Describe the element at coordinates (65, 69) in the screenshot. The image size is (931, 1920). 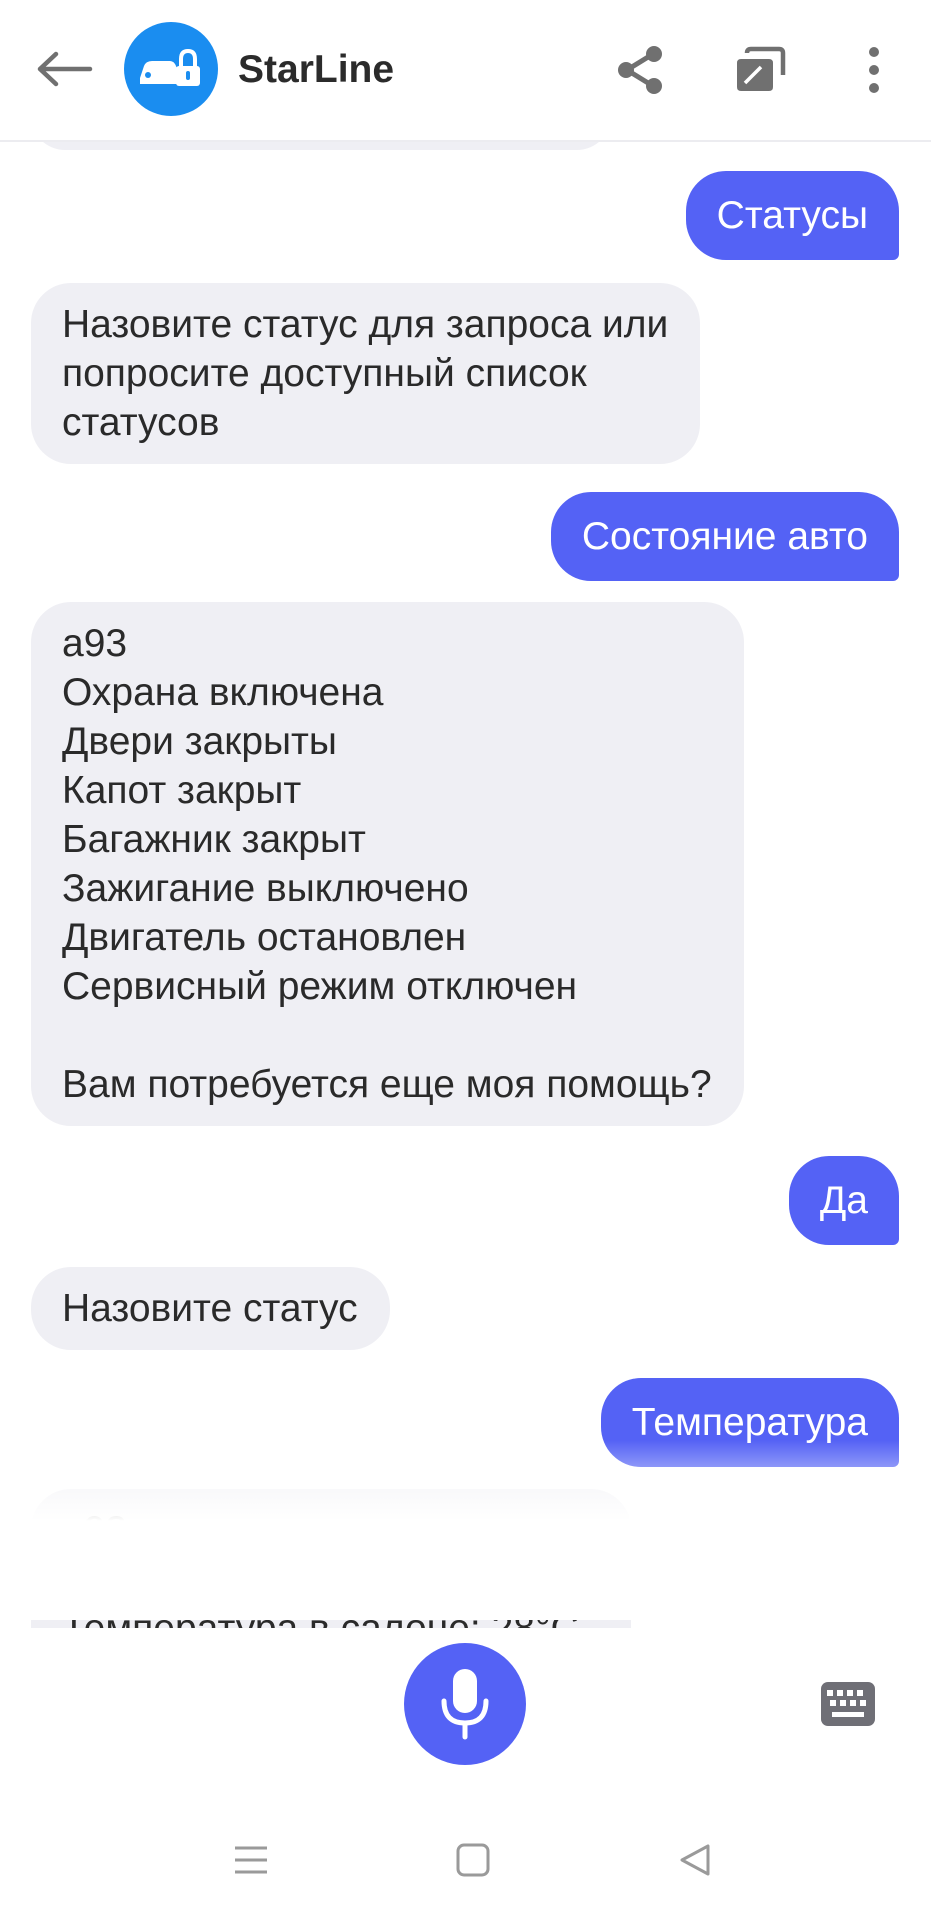
I see `back-arrow-icon` at that location.